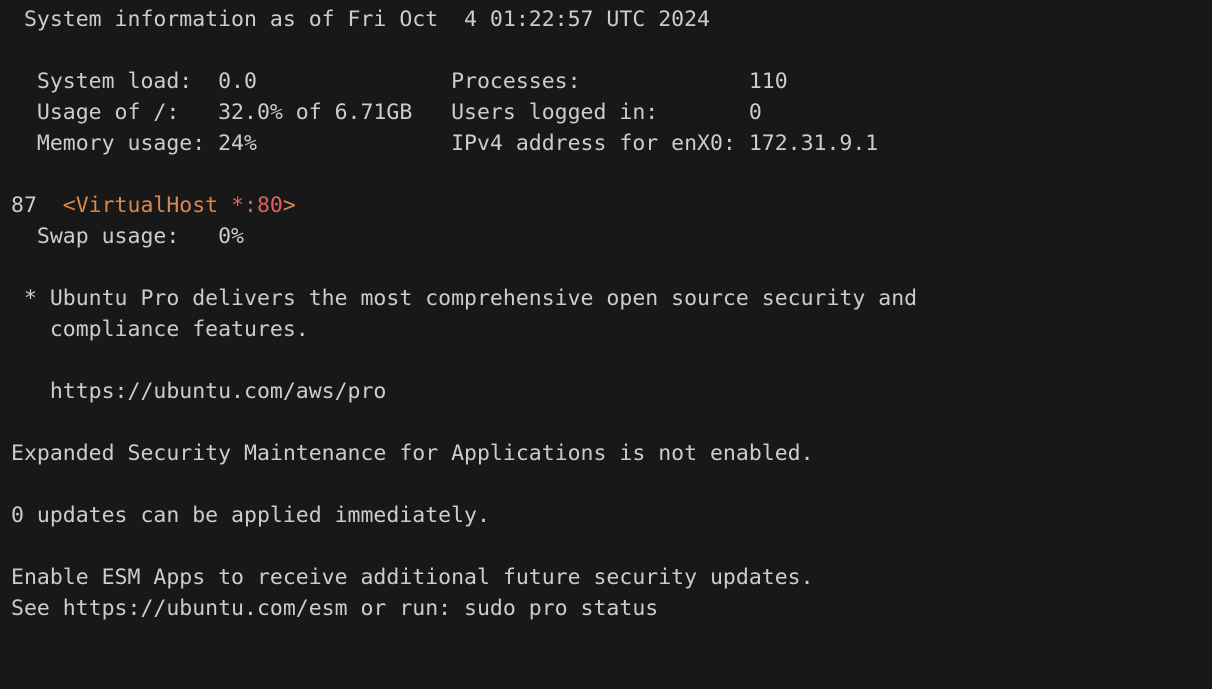  What do you see at coordinates (257, 205) in the screenshot?
I see `virtualhost-port: *:80` at bounding box center [257, 205].